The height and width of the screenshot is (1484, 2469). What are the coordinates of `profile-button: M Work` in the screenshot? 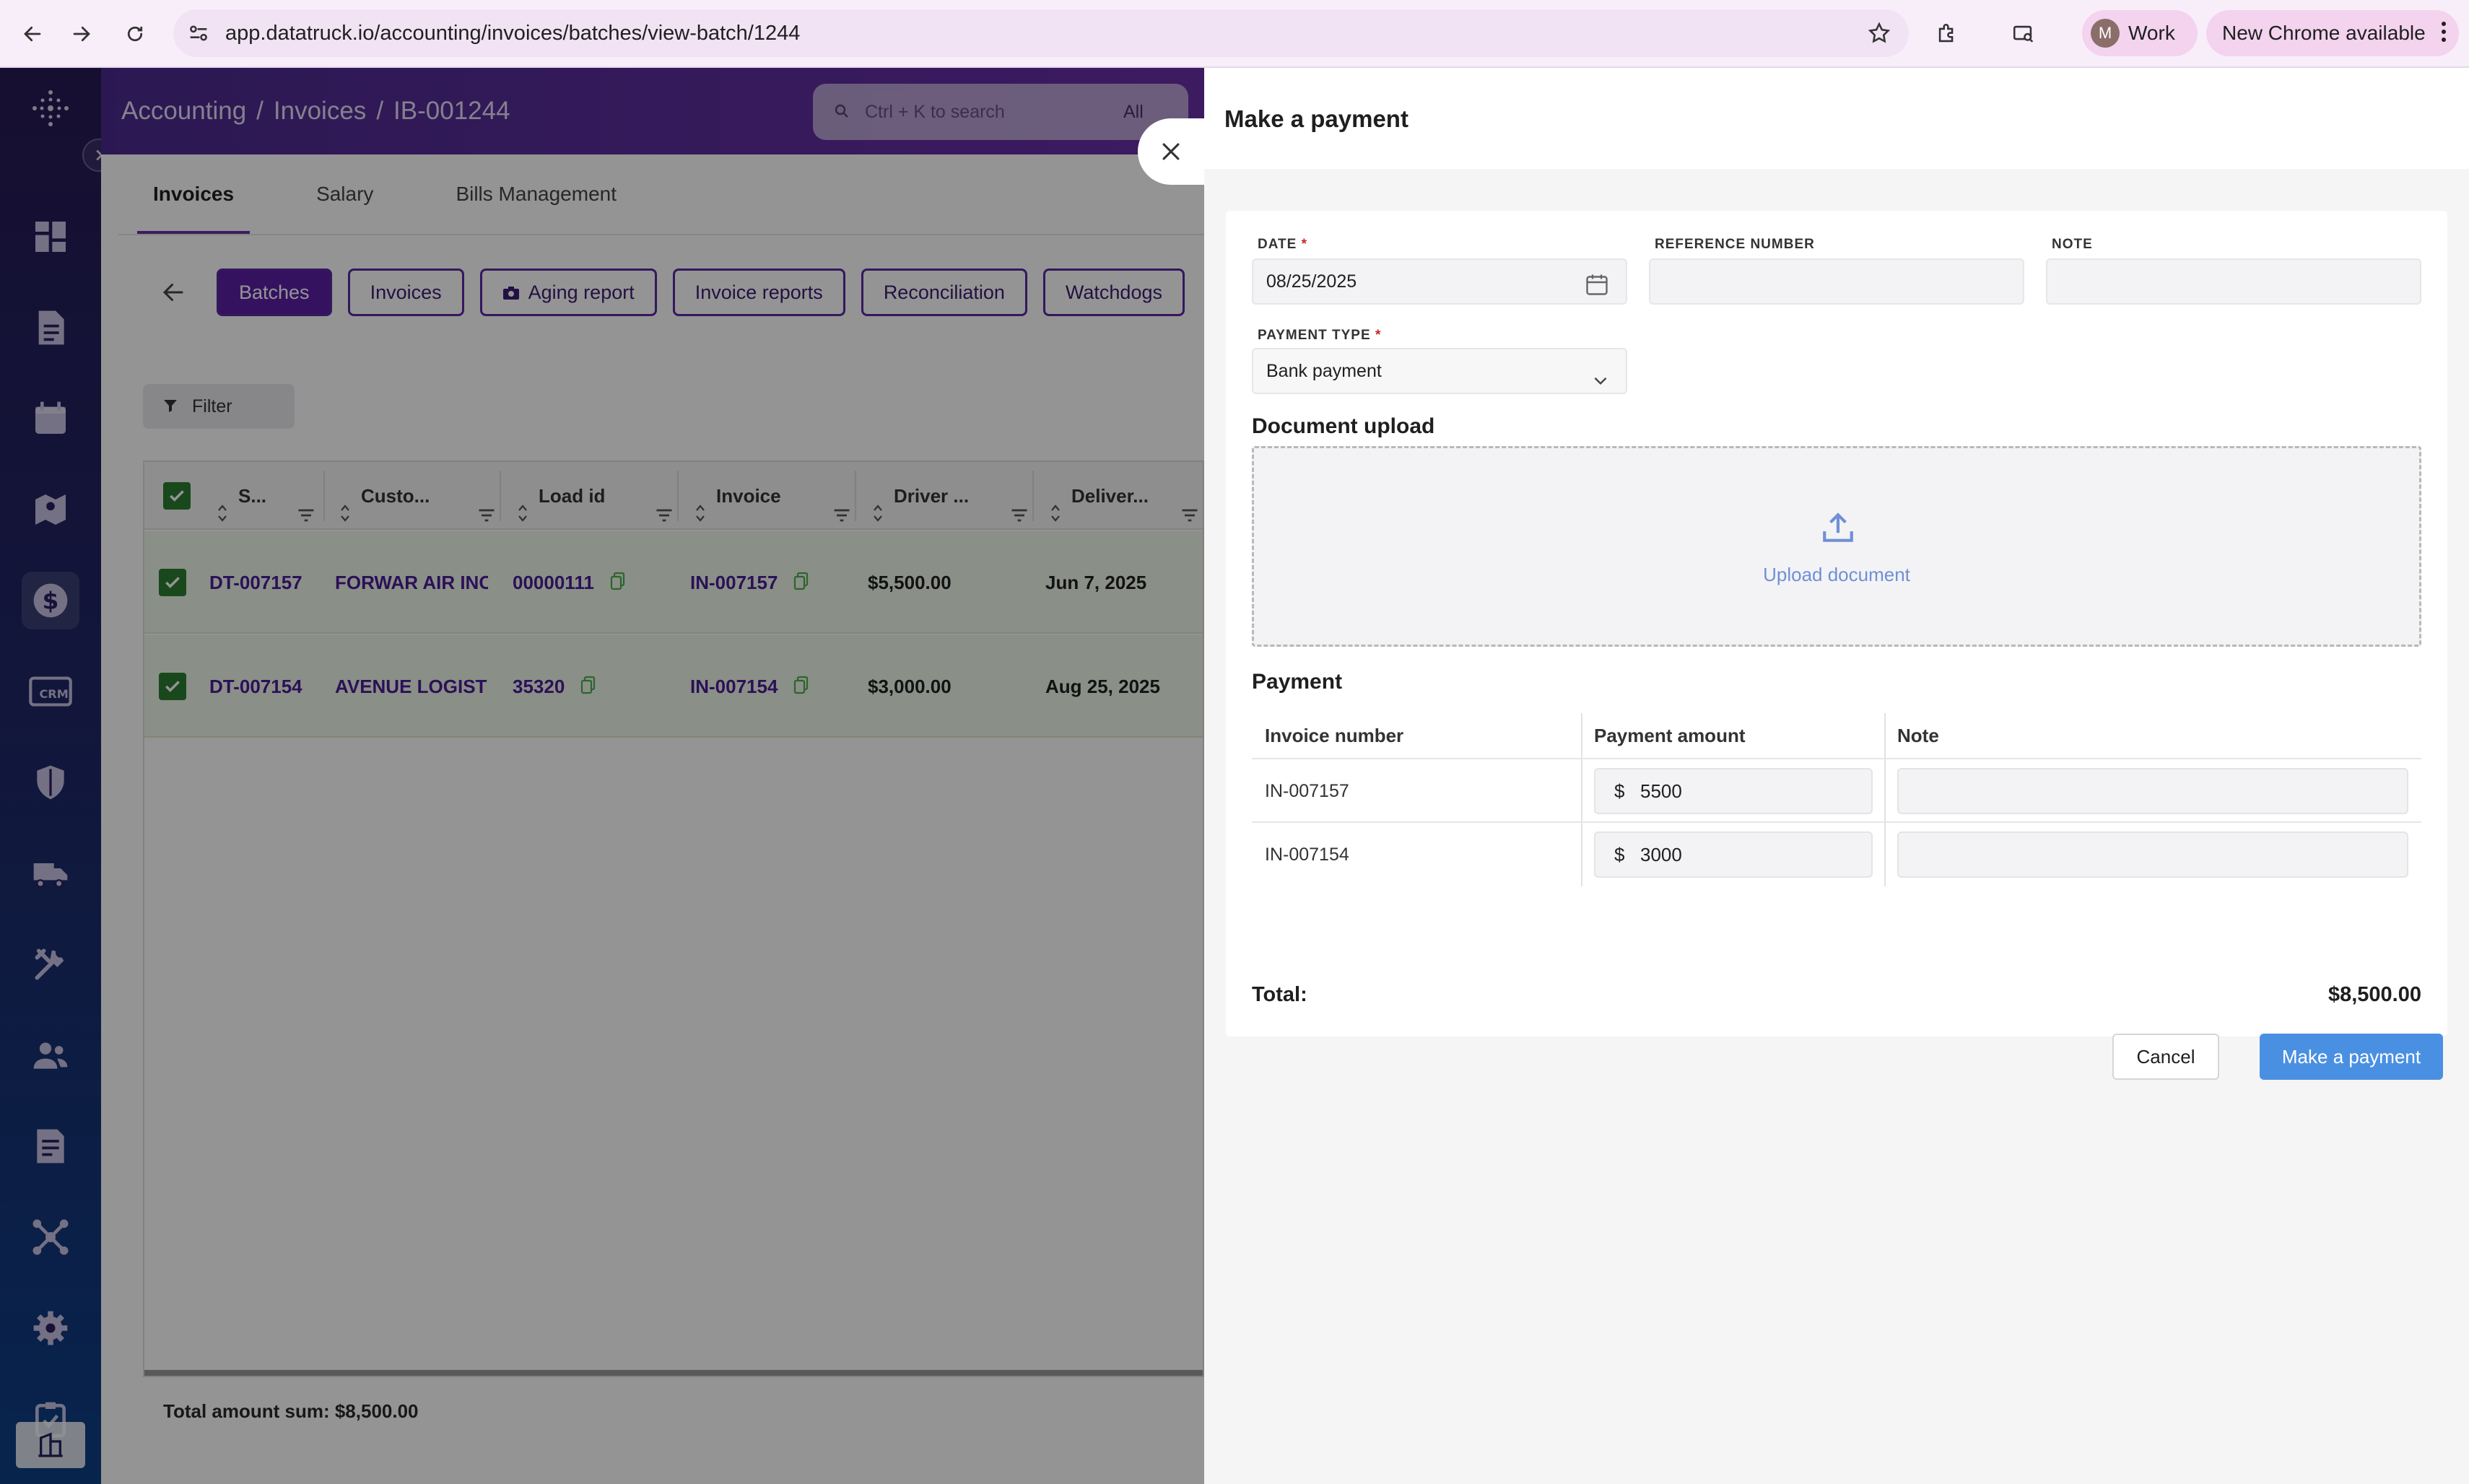 It's located at (2140, 33).